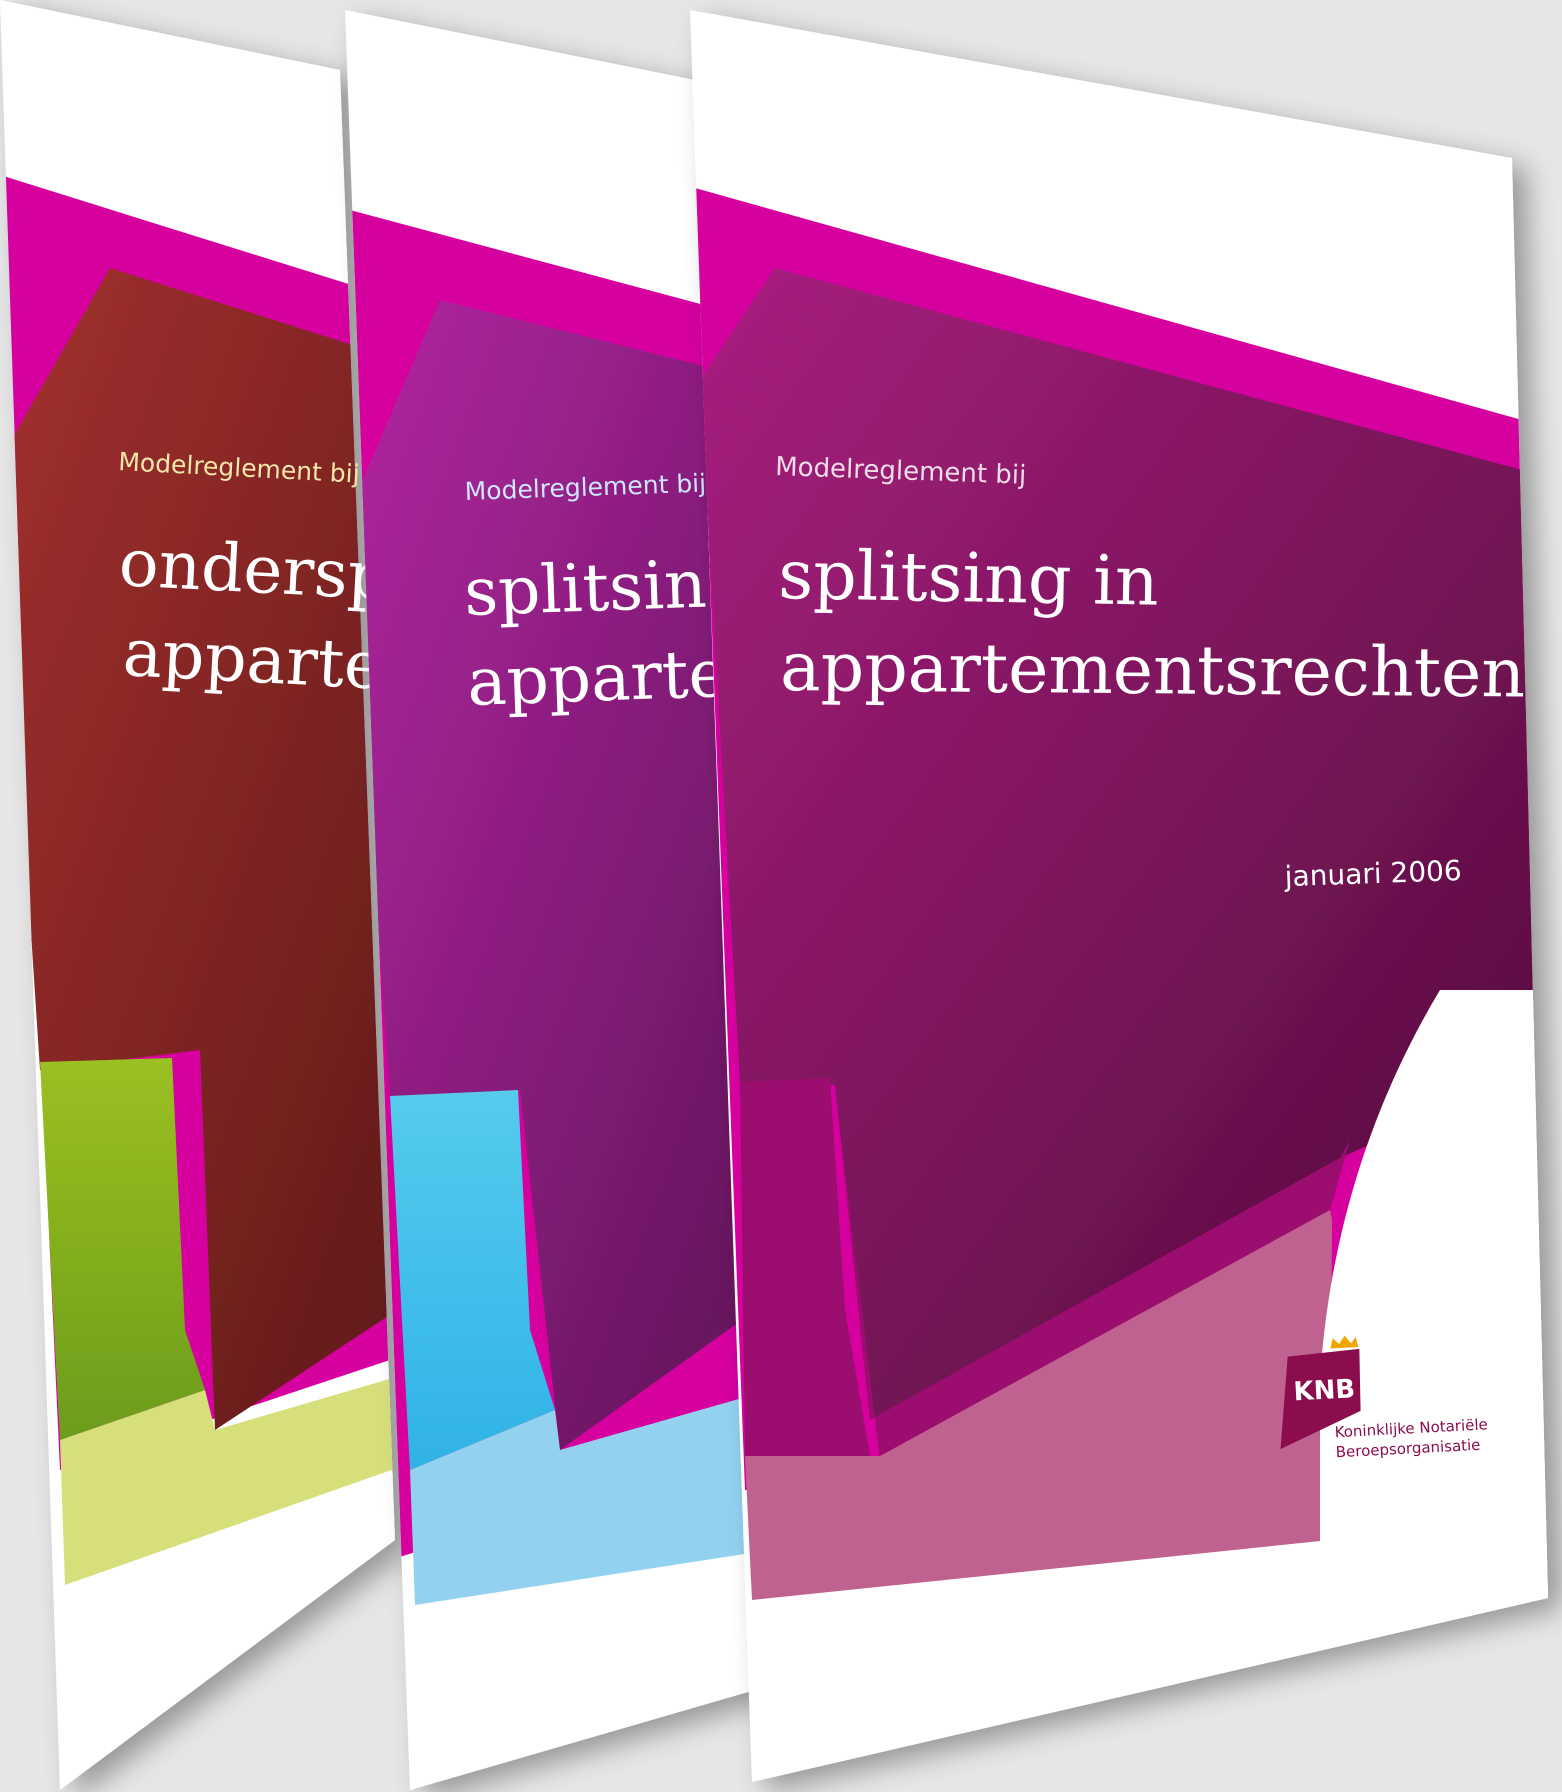 The width and height of the screenshot is (1562, 1792). Describe the element at coordinates (254, 569) in the screenshot. I see `cover-back-title-line1: ondersp` at that location.